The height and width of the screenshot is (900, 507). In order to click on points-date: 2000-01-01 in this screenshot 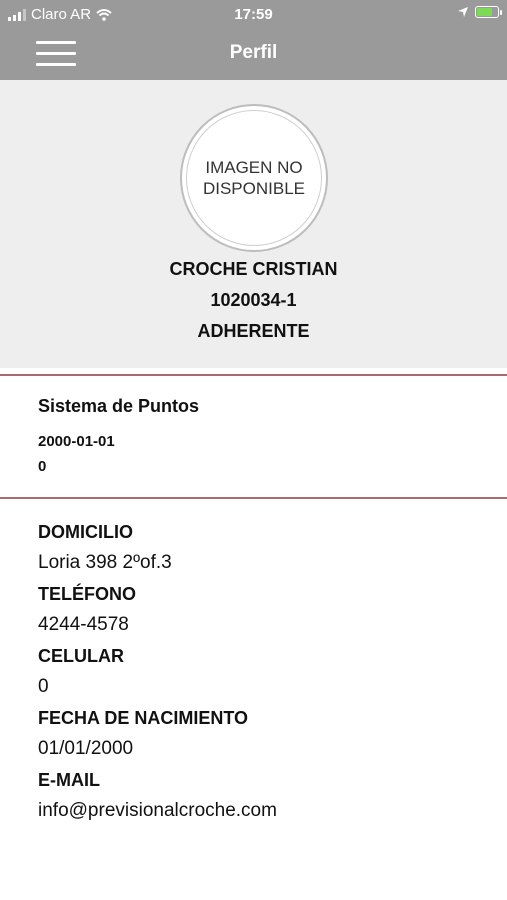, I will do `click(76, 441)`.